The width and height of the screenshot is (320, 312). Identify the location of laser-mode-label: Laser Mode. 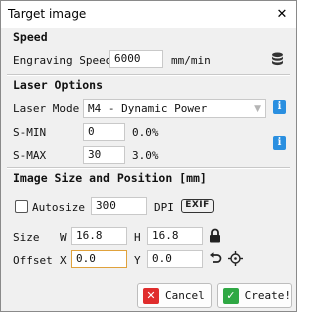
(46, 108).